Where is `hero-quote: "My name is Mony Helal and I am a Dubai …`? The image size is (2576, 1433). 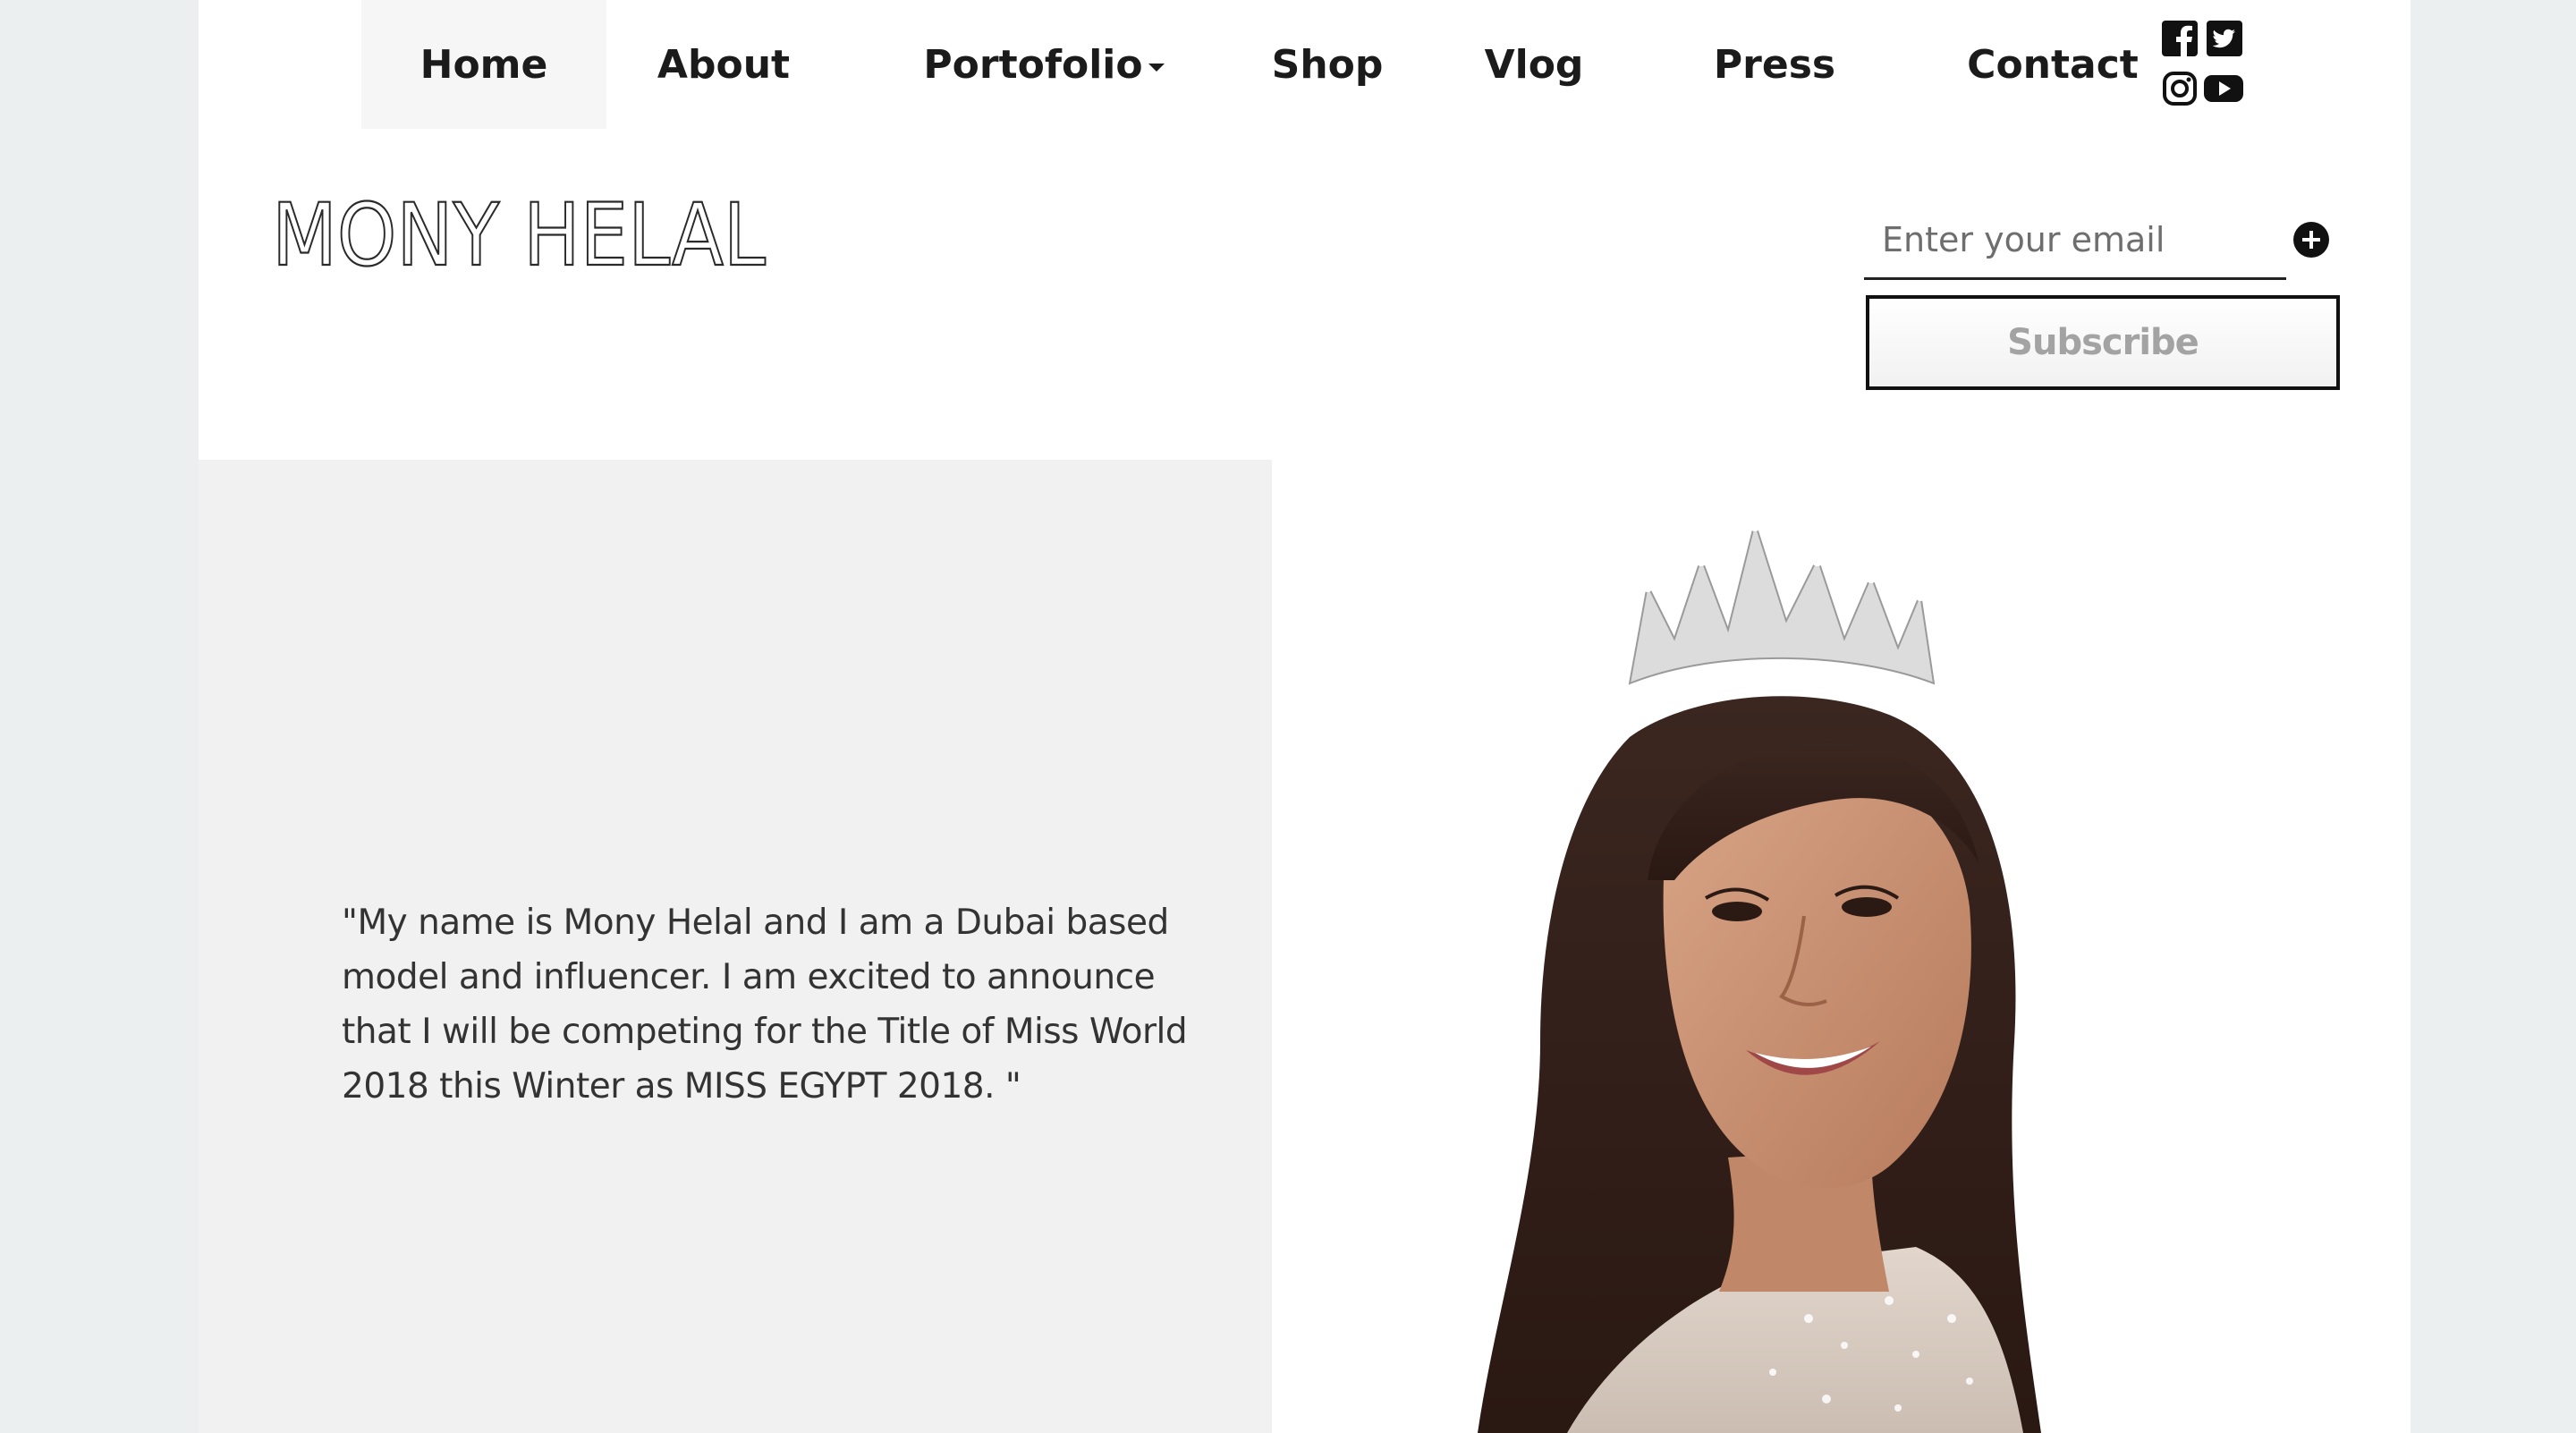
hero-quote: "My name is Mony Helal and I am a Dubai … is located at coordinates (765, 1005).